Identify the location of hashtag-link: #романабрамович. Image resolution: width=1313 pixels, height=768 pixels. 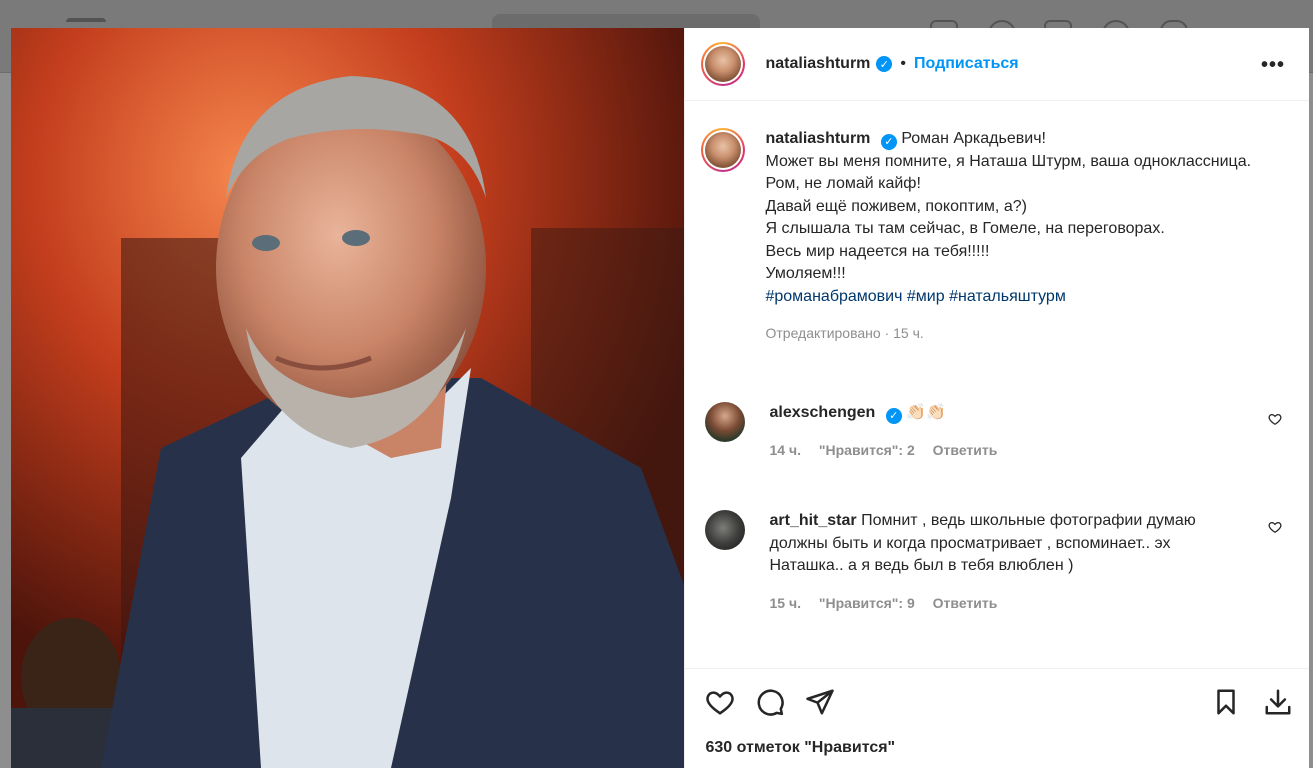
(833, 296).